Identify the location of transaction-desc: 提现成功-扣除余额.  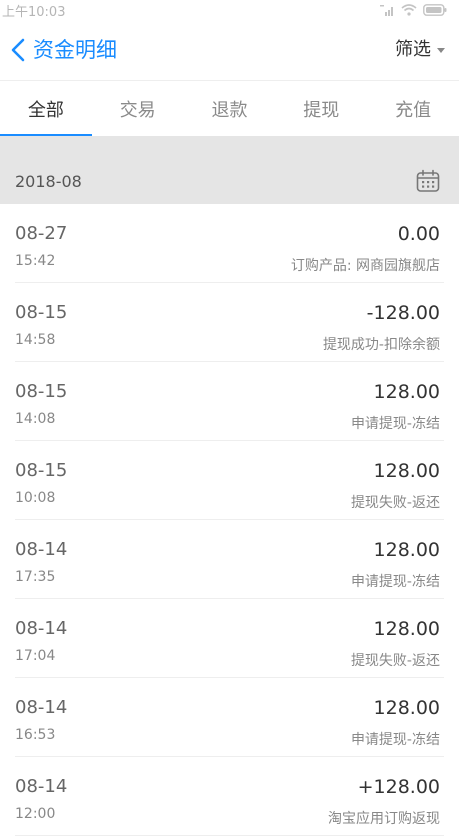
(381, 345).